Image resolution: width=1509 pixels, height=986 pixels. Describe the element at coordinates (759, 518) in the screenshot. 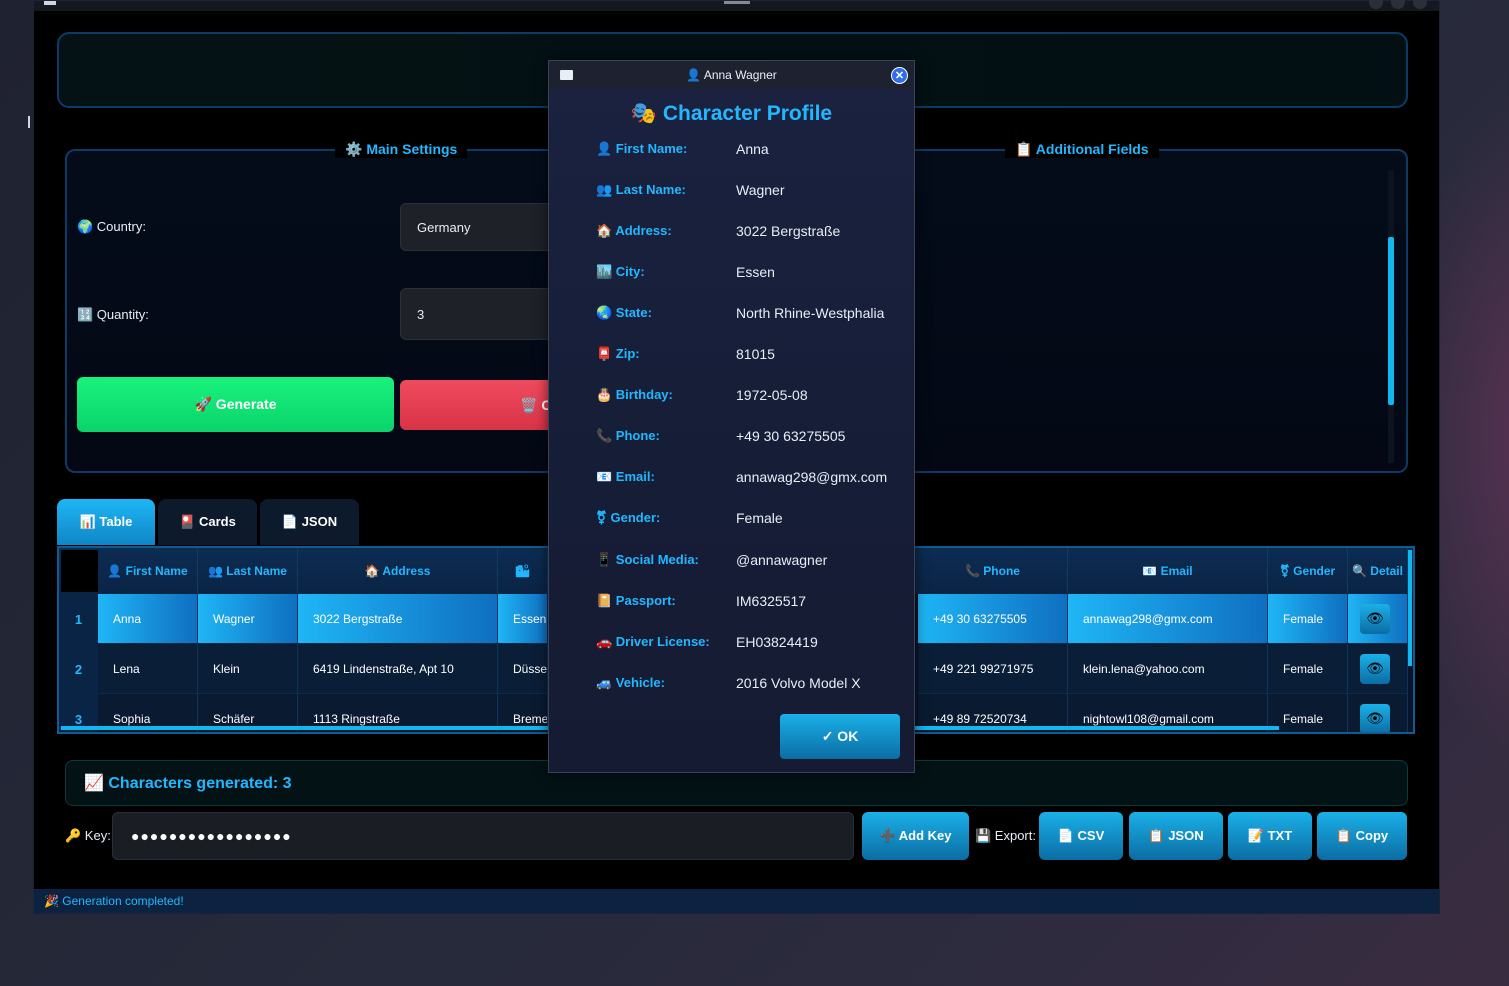

I see `profile-field-value: Female` at that location.